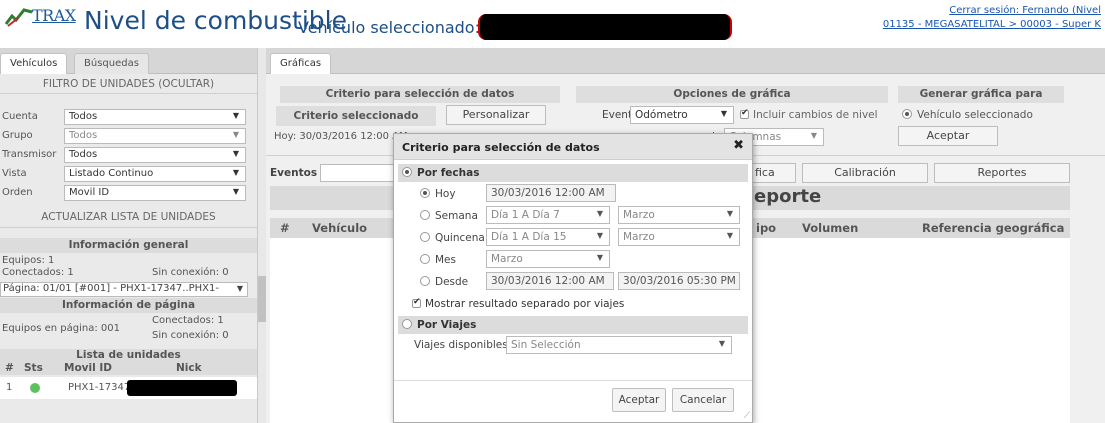 The width and height of the screenshot is (1105, 423). I want to click on reportes-button: Reportes, so click(1002, 173).